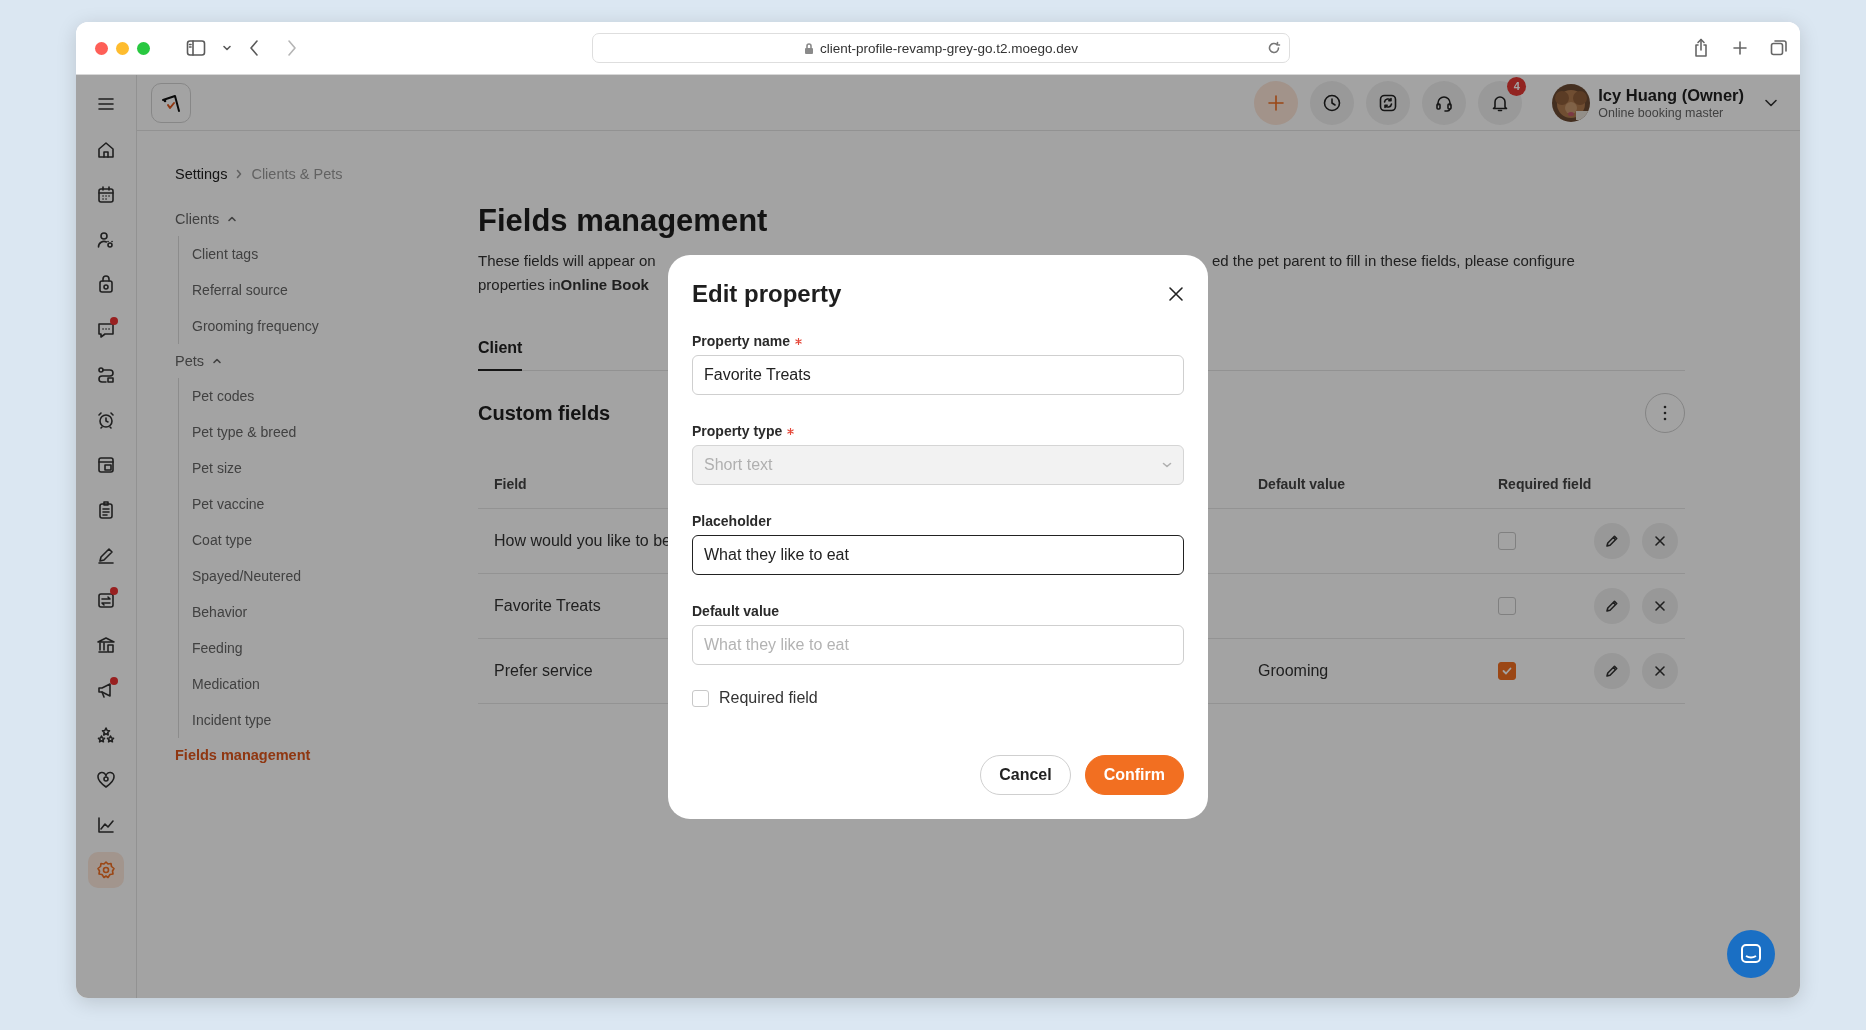 The image size is (1866, 1030). Describe the element at coordinates (196, 48) in the screenshot. I see `sidebar-icon` at that location.